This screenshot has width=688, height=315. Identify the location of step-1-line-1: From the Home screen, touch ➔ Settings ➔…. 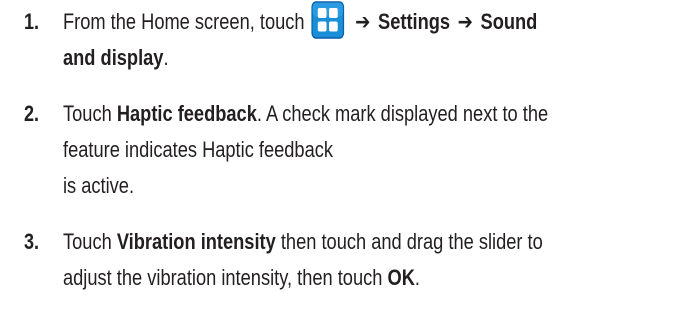
(320, 20).